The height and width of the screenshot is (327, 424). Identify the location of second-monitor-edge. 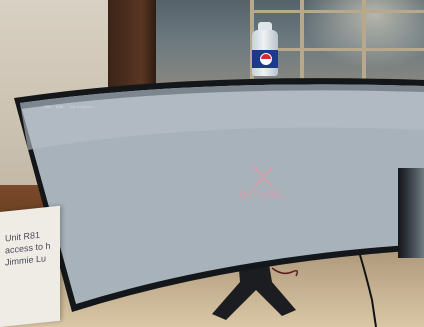
(411, 213).